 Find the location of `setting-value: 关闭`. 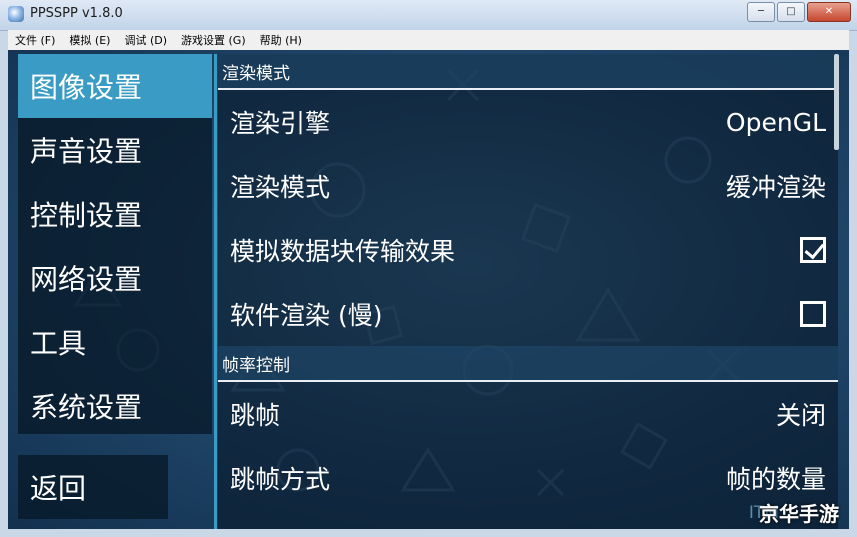

setting-value: 关闭 is located at coordinates (800, 415).